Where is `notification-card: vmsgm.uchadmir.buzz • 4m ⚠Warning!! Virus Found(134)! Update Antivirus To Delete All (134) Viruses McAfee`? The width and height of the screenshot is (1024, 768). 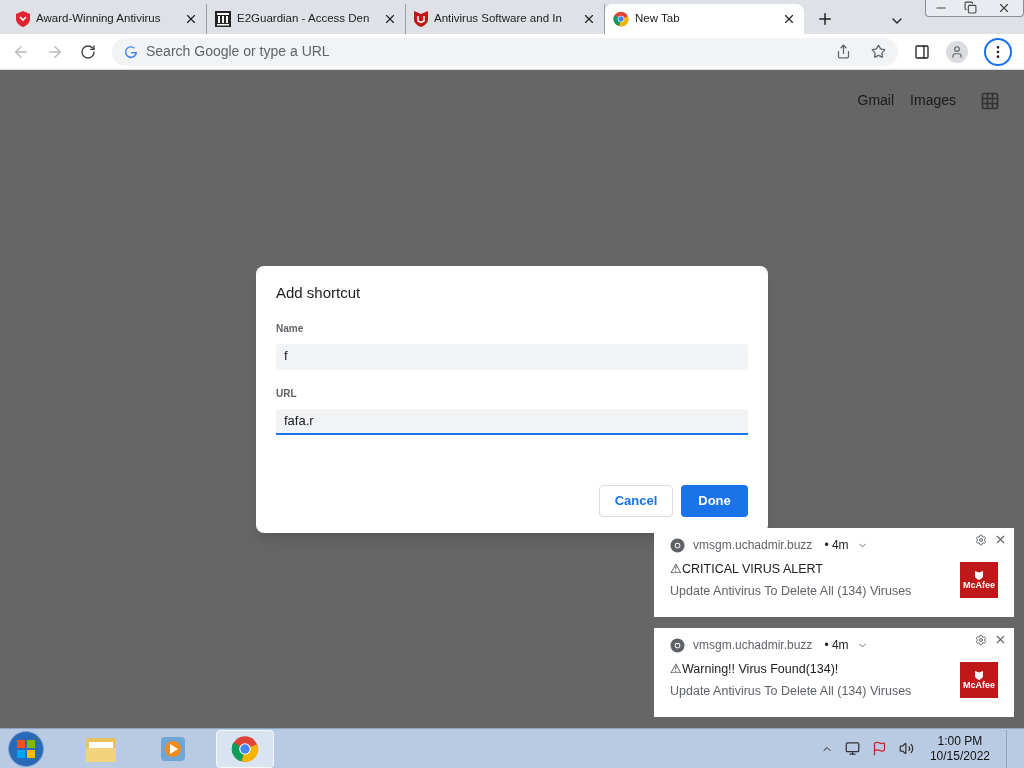
notification-card: vmsgm.uchadmir.buzz • 4m ⚠Warning!! Virus Found(134)! Update Antivirus To Delete All (134) Viruses McAfee is located at coordinates (834, 672).